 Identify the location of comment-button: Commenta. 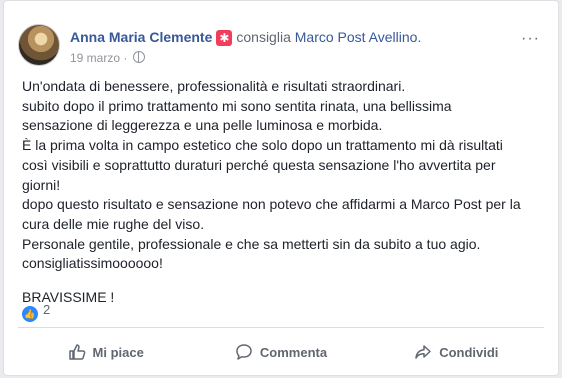
(280, 352).